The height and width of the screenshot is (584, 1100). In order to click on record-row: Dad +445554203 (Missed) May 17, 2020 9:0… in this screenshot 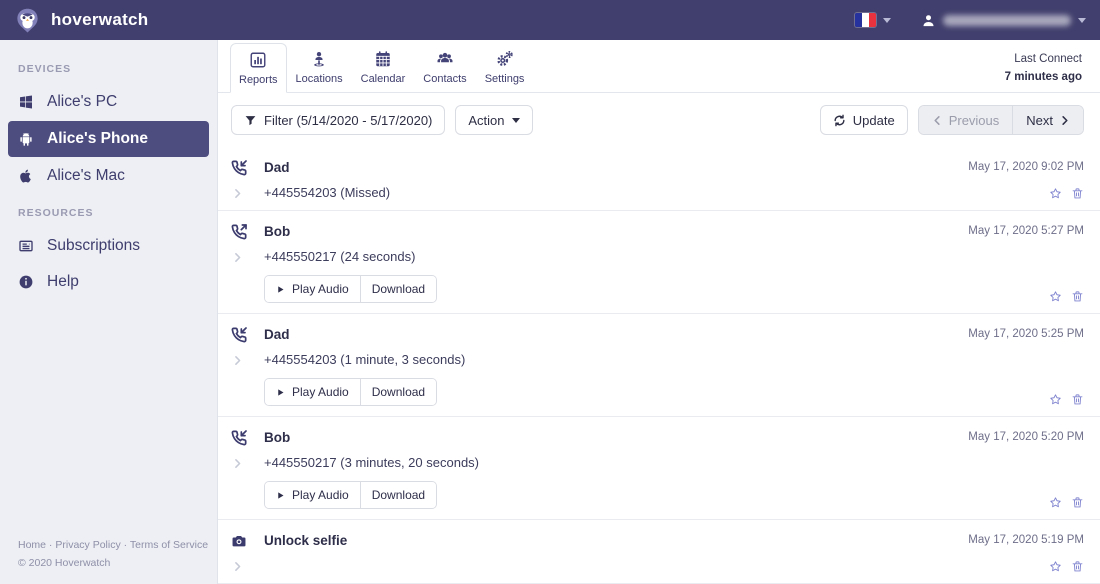, I will do `click(659, 179)`.